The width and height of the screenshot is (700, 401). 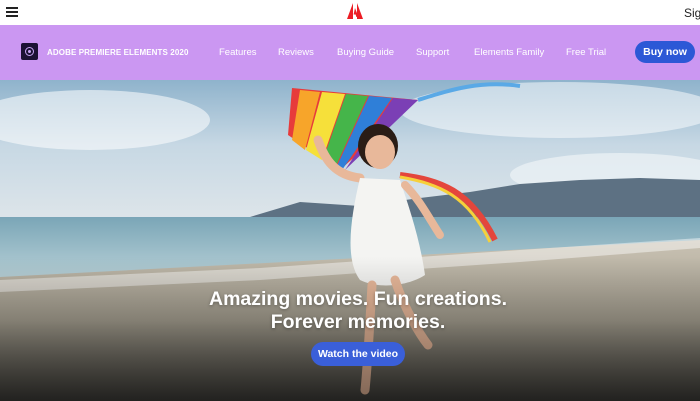 I want to click on buy-now-button: Buy now, so click(x=665, y=52).